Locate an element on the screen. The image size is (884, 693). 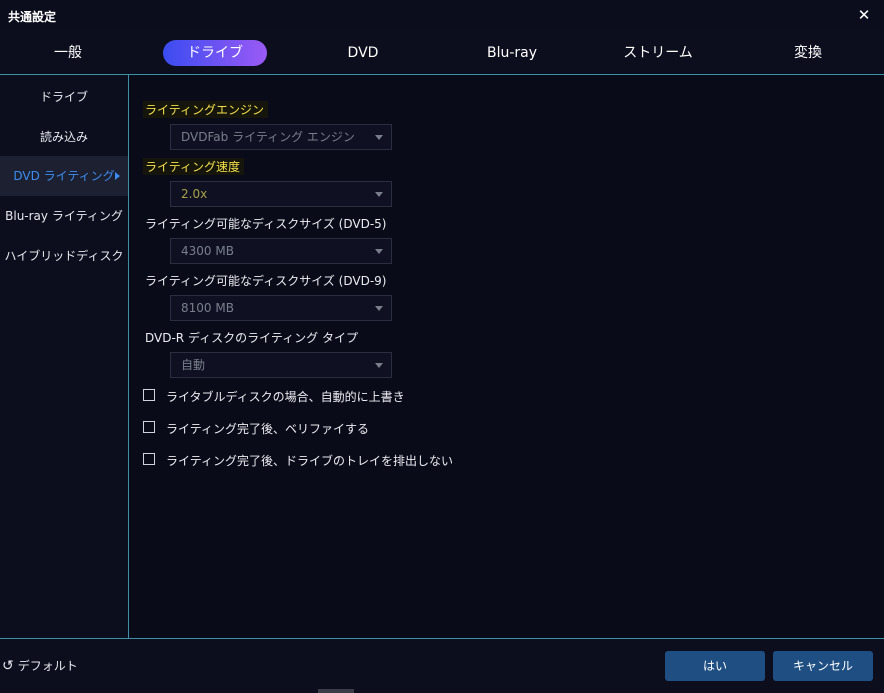
no-eject-label: ライティング完了後、ドライブのトレイを排出しない is located at coordinates (310, 461).